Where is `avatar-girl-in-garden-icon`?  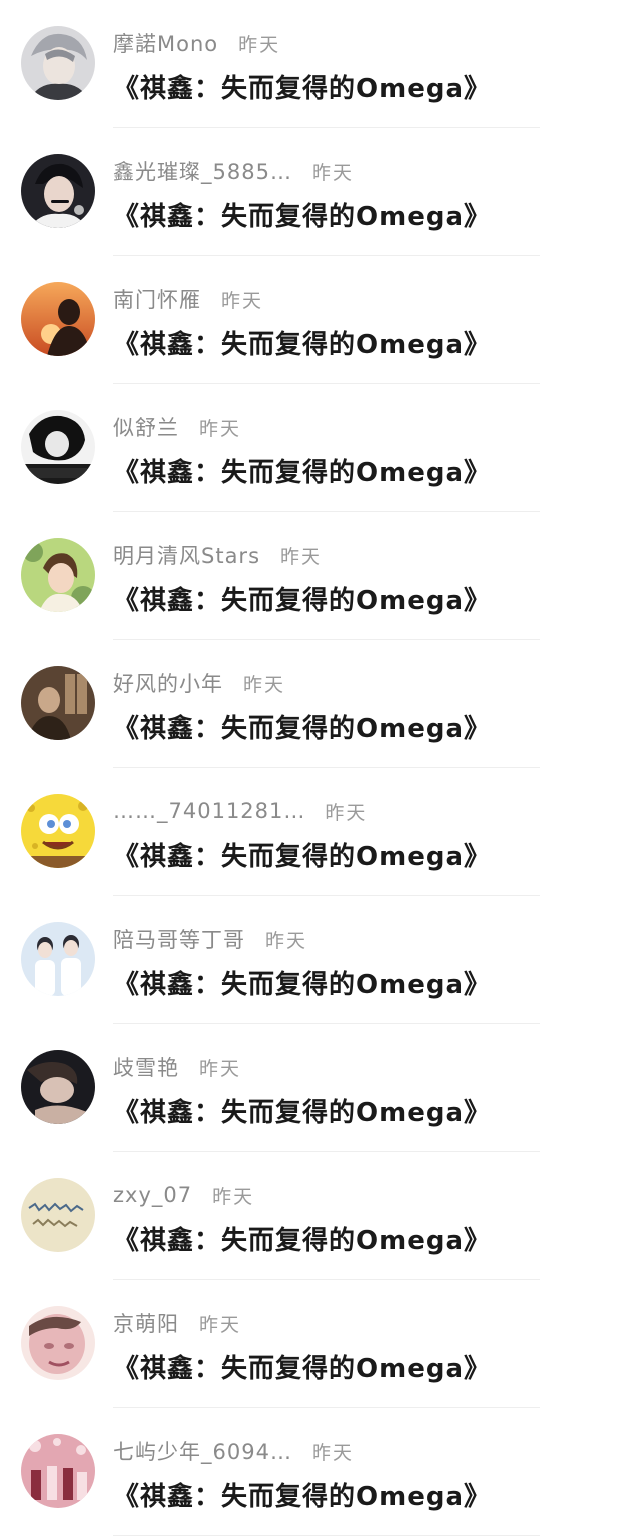
avatar-girl-in-garden-icon is located at coordinates (58, 575).